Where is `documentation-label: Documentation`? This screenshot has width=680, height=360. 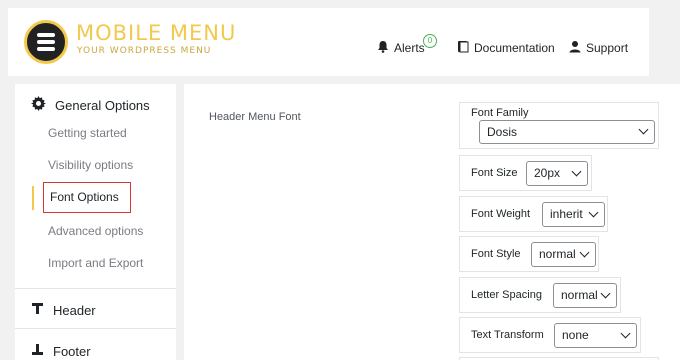 documentation-label: Documentation is located at coordinates (514, 48).